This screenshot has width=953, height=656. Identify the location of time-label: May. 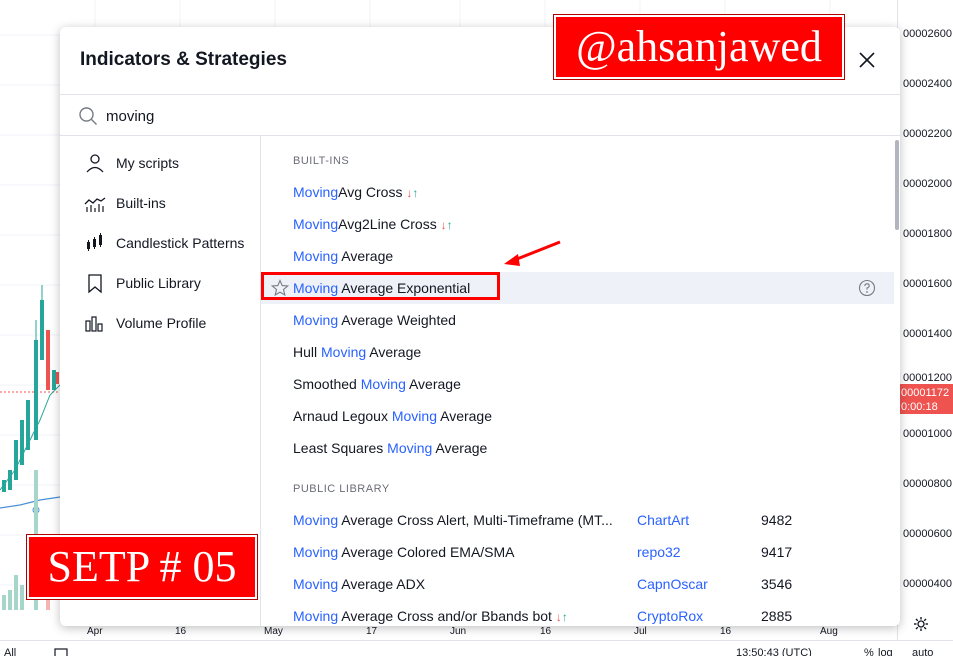
(273, 631).